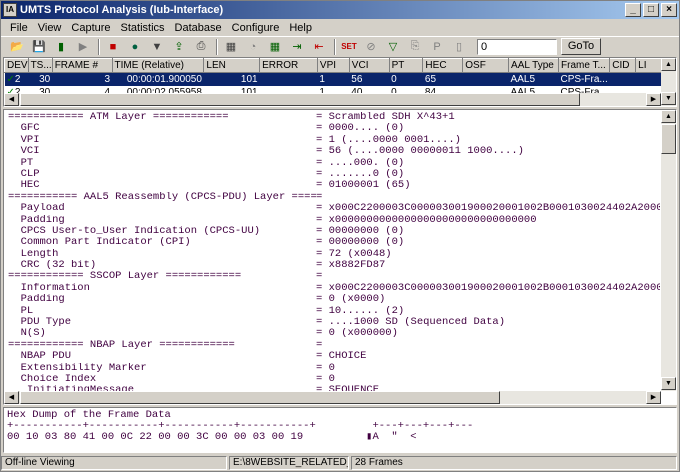 The width and height of the screenshot is (680, 472). Describe the element at coordinates (415, 47) in the screenshot. I see `copy-icon: ⎘` at that location.